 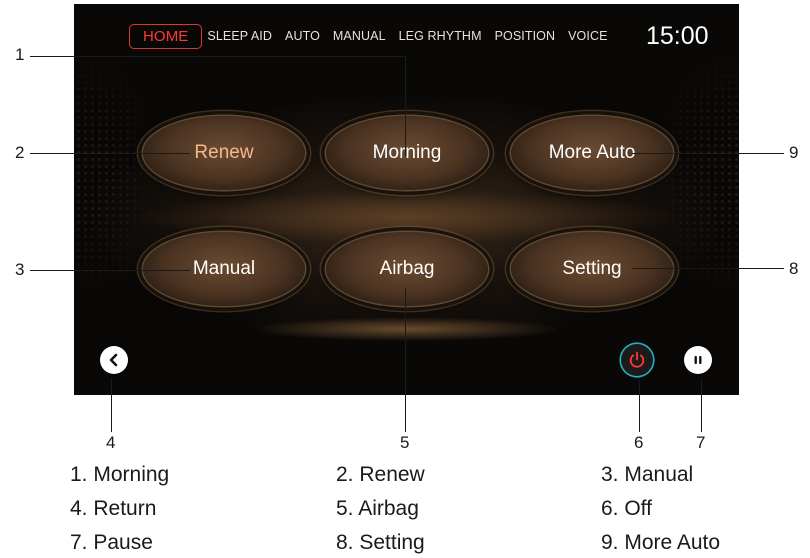 What do you see at coordinates (440, 36) in the screenshot?
I see `tab-leg-rhythm: LEG RHYTHM` at bounding box center [440, 36].